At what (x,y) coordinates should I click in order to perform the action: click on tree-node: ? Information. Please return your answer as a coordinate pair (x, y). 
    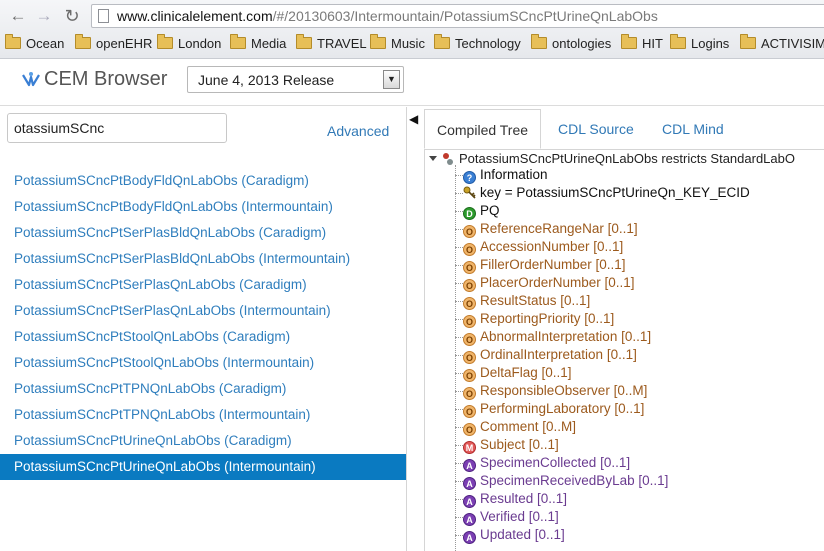
    Looking at the image, I should click on (505, 175).